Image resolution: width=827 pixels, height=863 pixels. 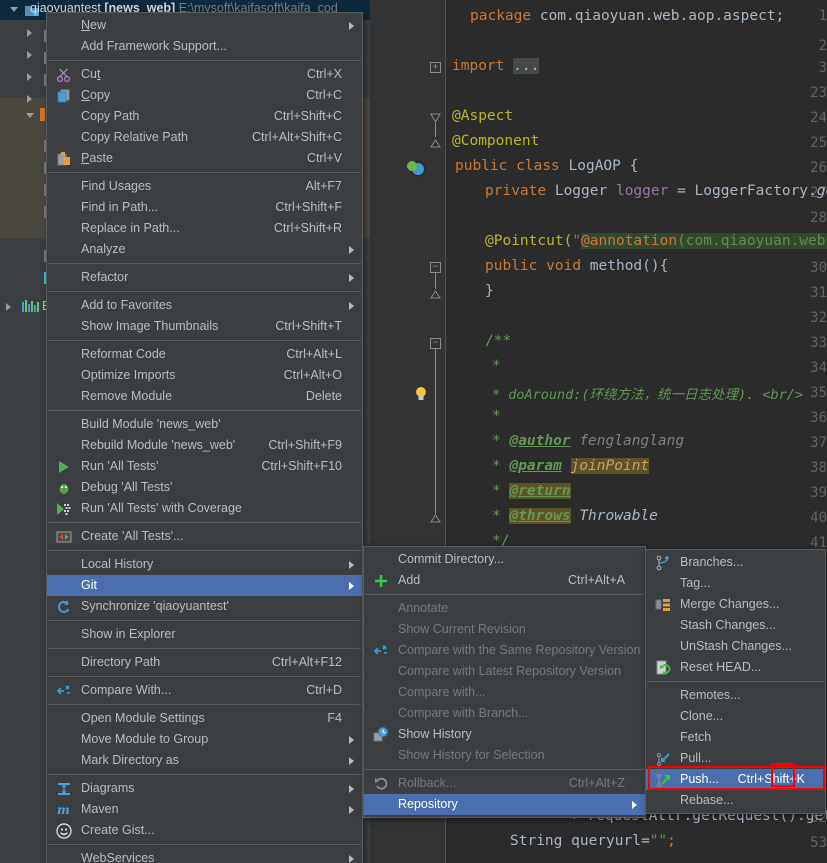 What do you see at coordinates (204, 137) in the screenshot?
I see `menu-item-copy-relative-path: Copy Relative Path Ctrl+Alt+Shift+C` at bounding box center [204, 137].